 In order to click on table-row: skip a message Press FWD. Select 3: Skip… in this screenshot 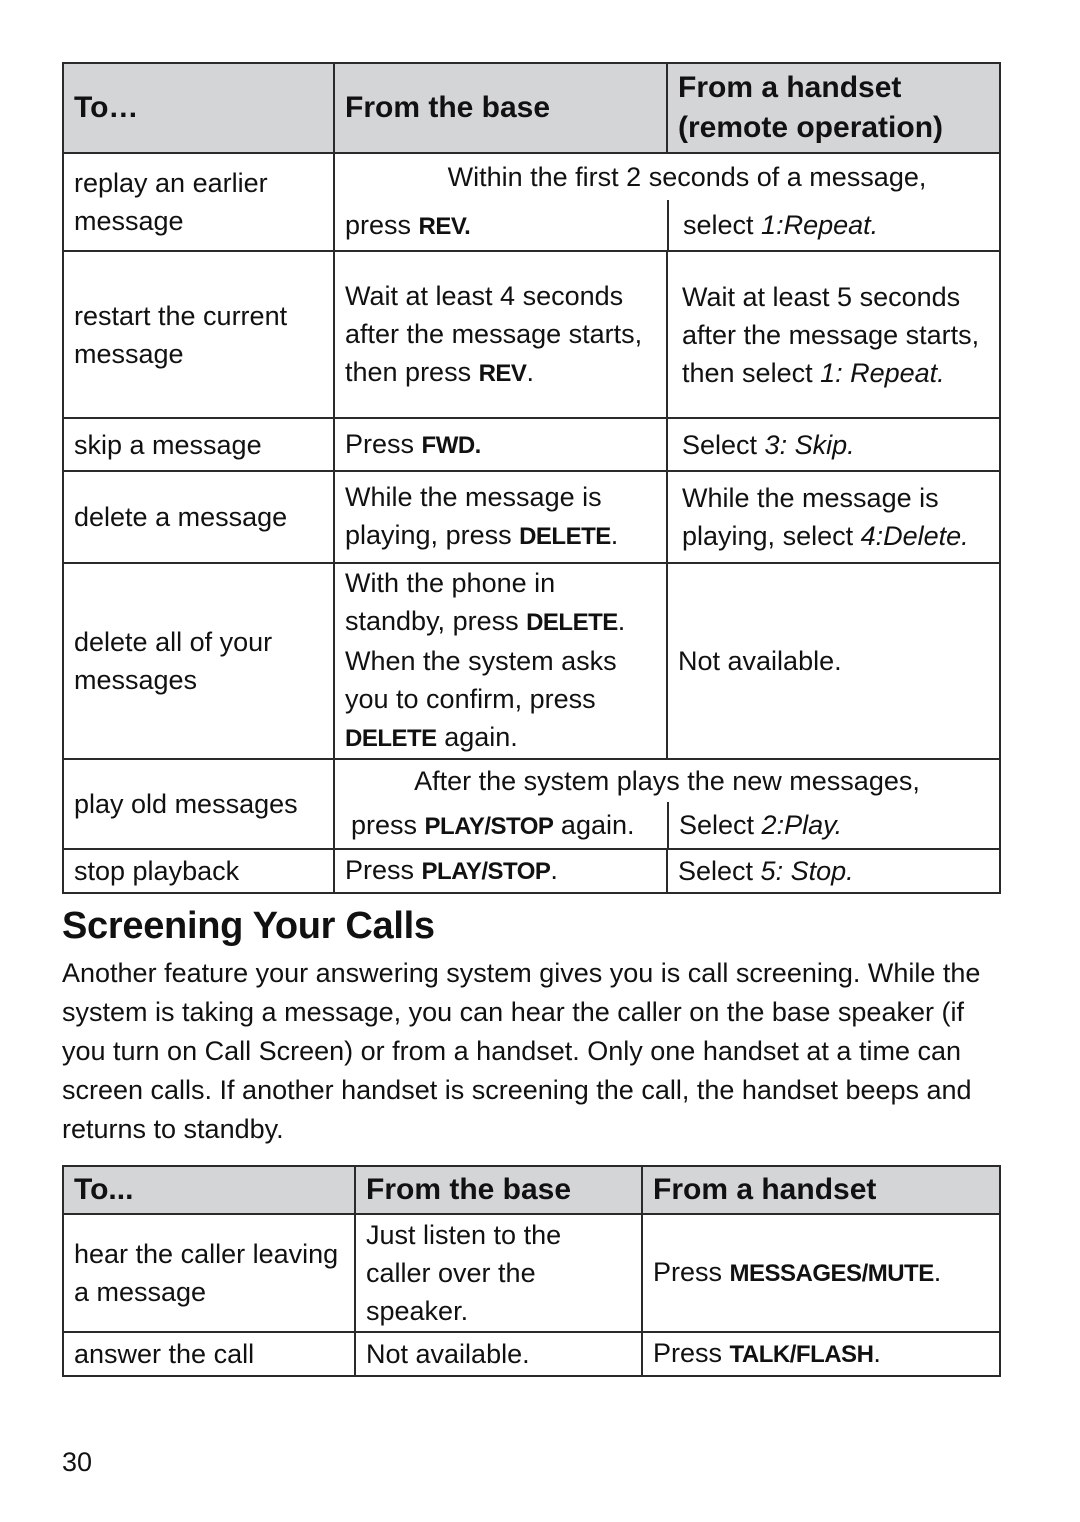, I will do `click(531, 444)`.